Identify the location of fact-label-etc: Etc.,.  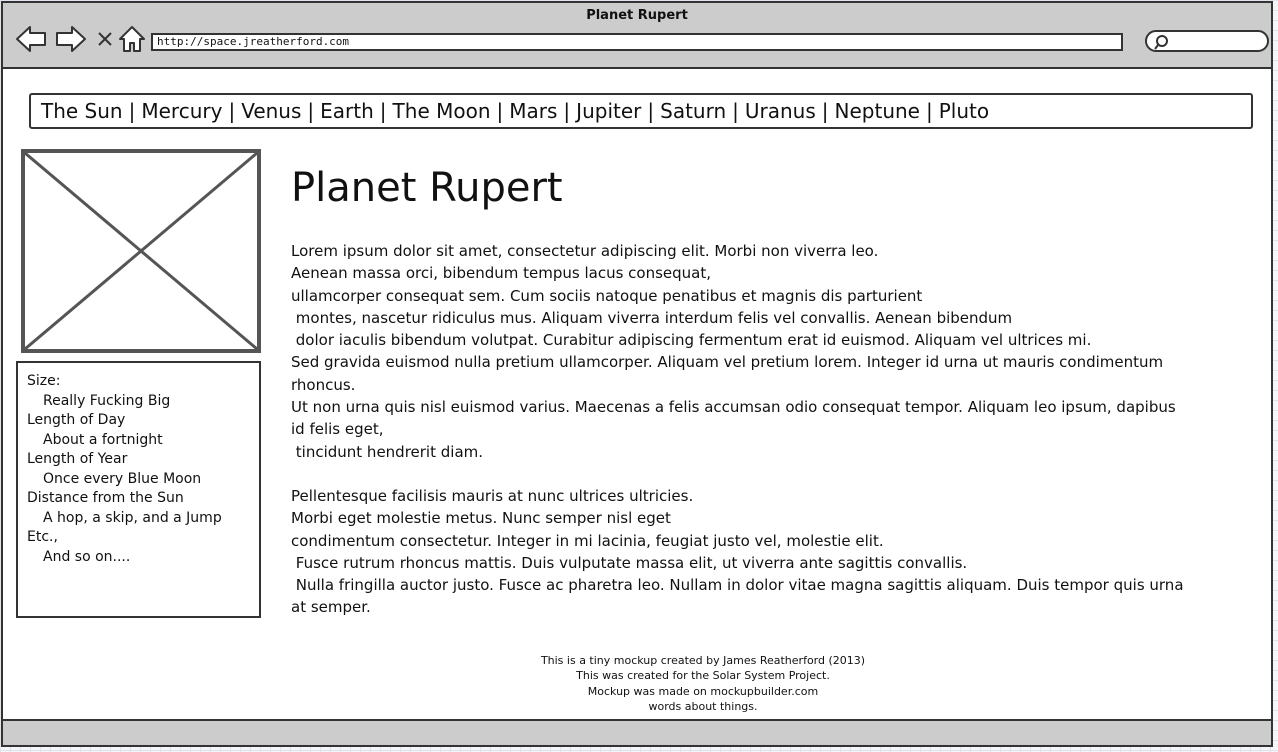
(42, 537).